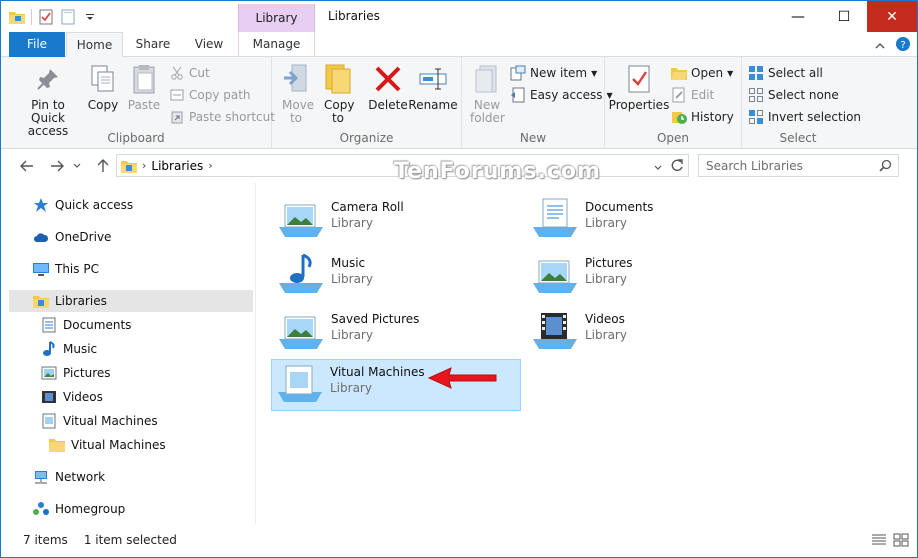  What do you see at coordinates (103, 87) in the screenshot?
I see `copy-button: Copy` at bounding box center [103, 87].